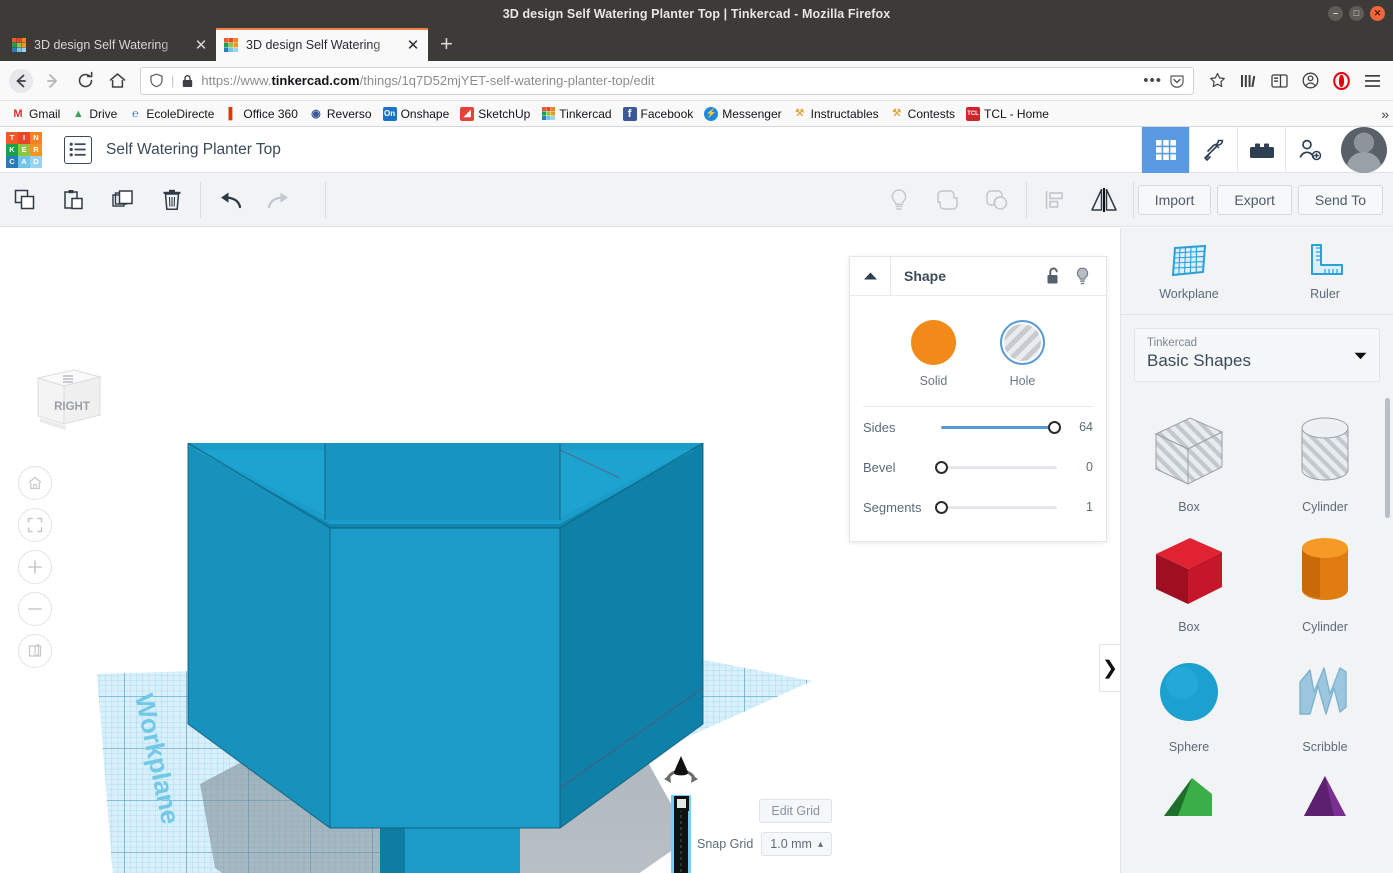 Image resolution: width=1393 pixels, height=873 pixels. I want to click on segments-slider-knob, so click(941, 507).